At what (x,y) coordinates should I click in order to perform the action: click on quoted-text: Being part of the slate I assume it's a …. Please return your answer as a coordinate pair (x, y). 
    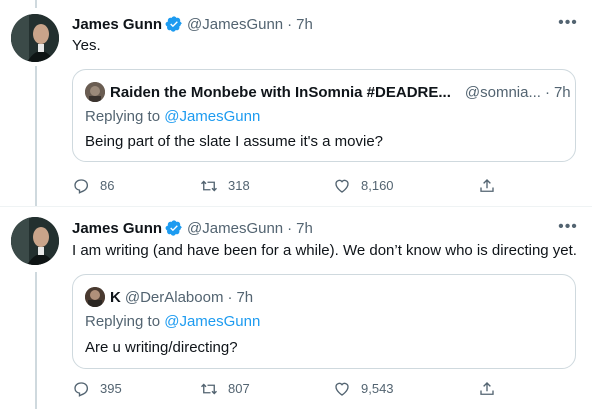
    Looking at the image, I should click on (234, 141).